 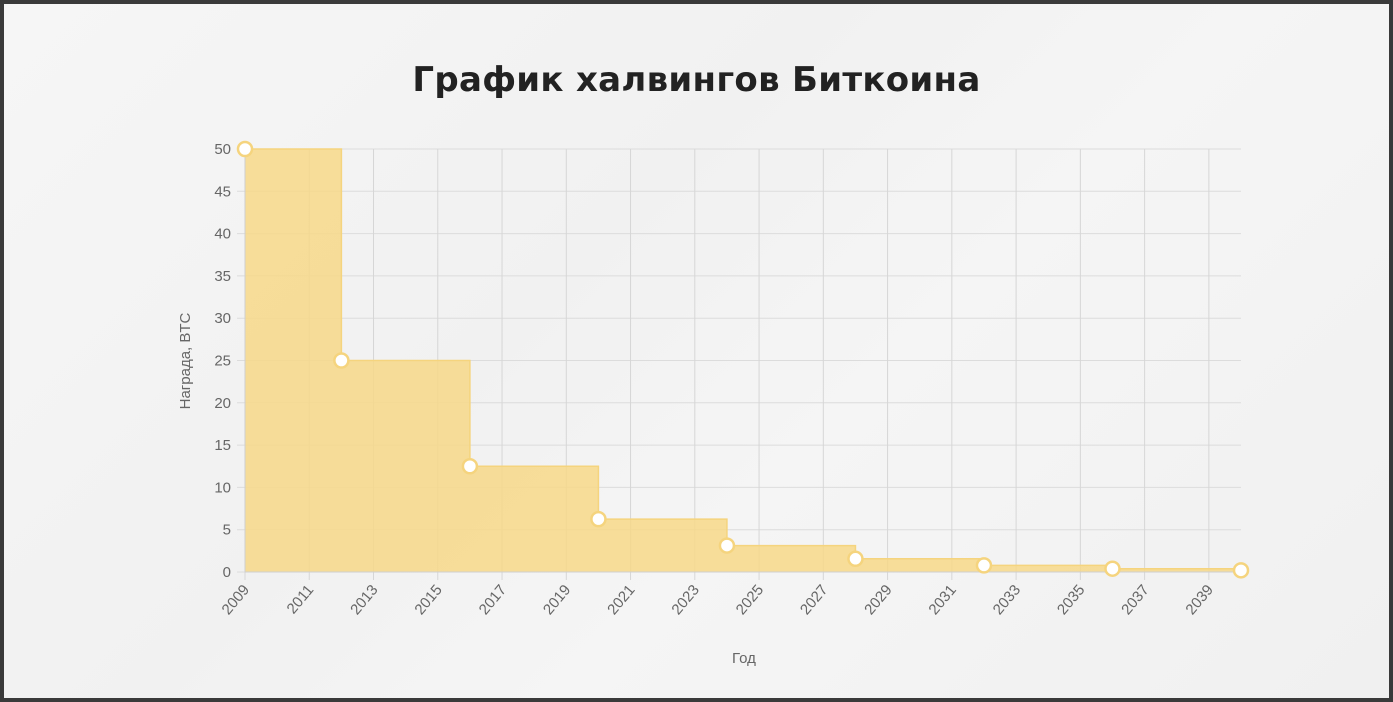 What do you see at coordinates (1135, 600) in the screenshot?
I see `x-tick-label: 2037` at bounding box center [1135, 600].